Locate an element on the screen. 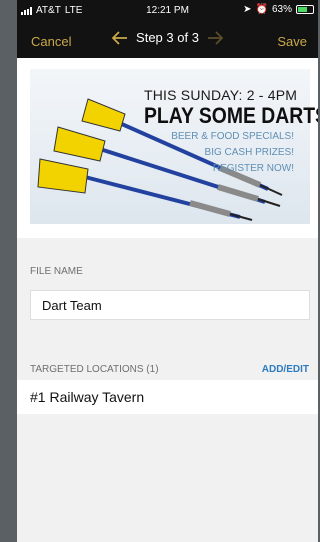 The height and width of the screenshot is (542, 320). alarm-icon: ⏰ is located at coordinates (261, 9).